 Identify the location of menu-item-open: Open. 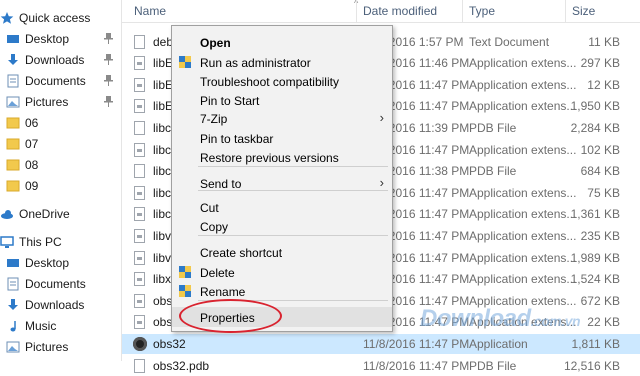
(282, 42).